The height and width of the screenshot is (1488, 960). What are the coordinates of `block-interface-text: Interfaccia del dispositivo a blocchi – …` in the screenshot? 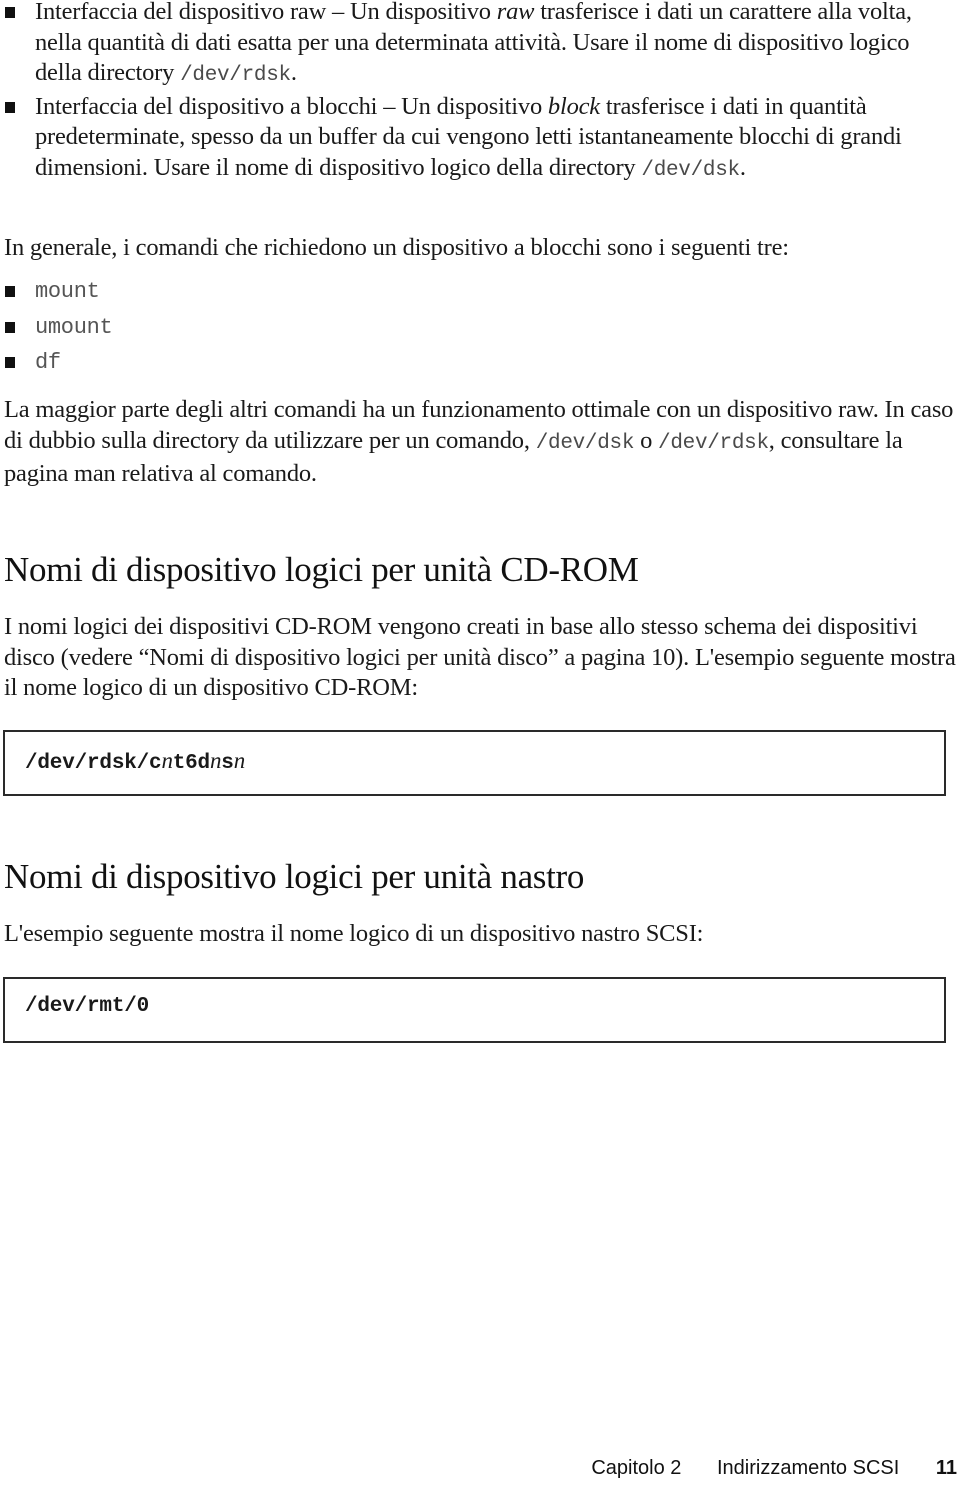 It's located at (468, 137).